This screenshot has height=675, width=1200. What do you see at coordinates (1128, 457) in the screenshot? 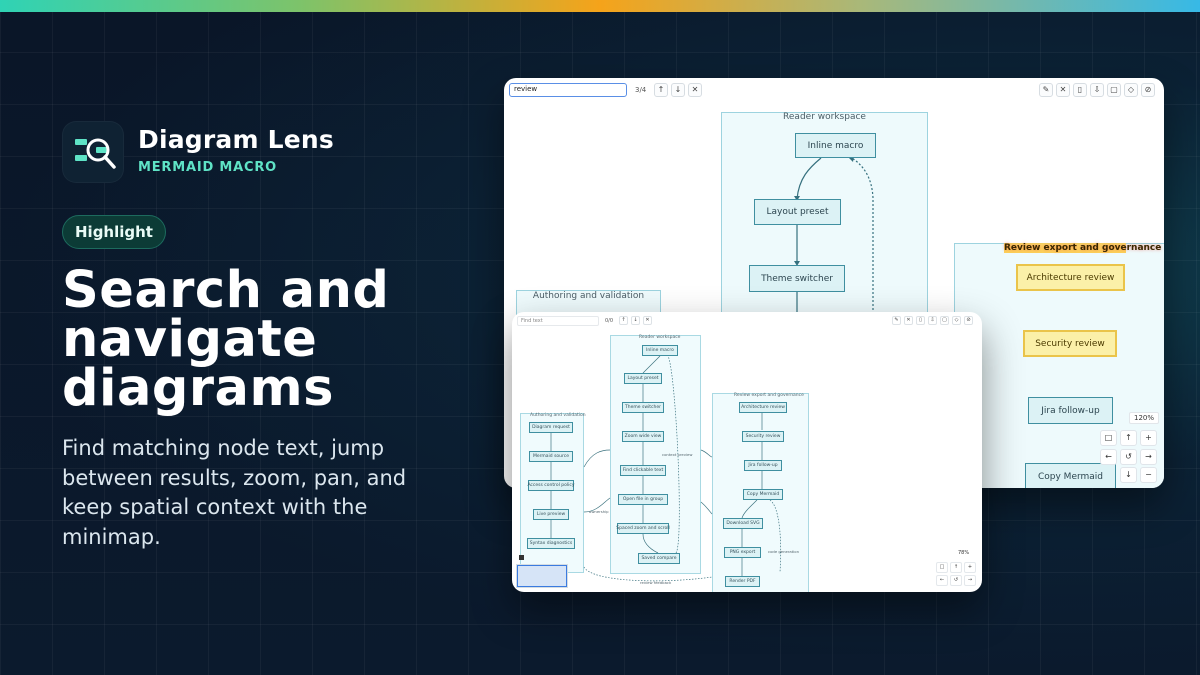
I see `reset-view-button: ↺` at bounding box center [1128, 457].